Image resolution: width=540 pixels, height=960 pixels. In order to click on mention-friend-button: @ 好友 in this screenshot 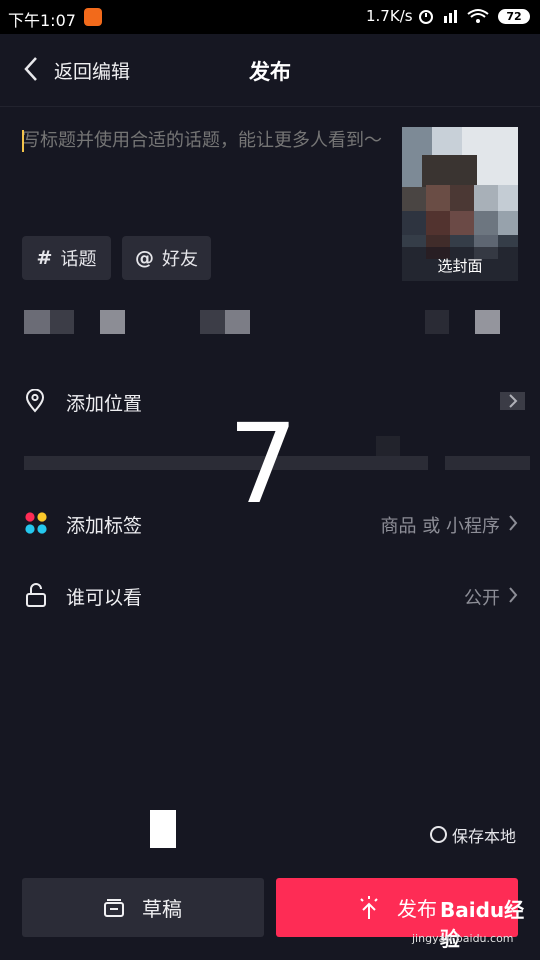, I will do `click(166, 258)`.